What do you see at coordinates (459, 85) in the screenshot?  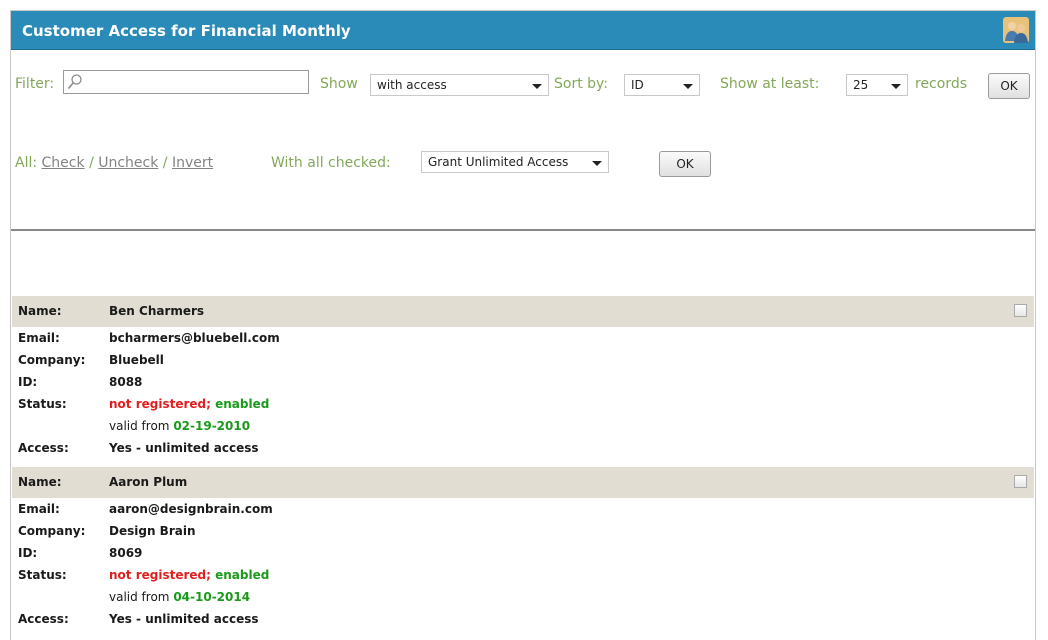 I see `show-select: with access` at bounding box center [459, 85].